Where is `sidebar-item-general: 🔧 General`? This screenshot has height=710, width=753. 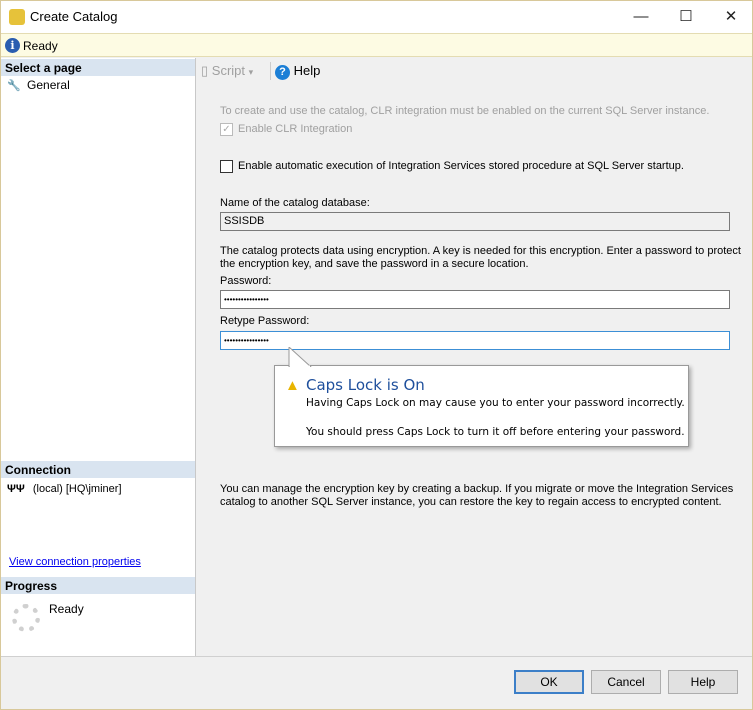 sidebar-item-general: 🔧 General is located at coordinates (38, 85).